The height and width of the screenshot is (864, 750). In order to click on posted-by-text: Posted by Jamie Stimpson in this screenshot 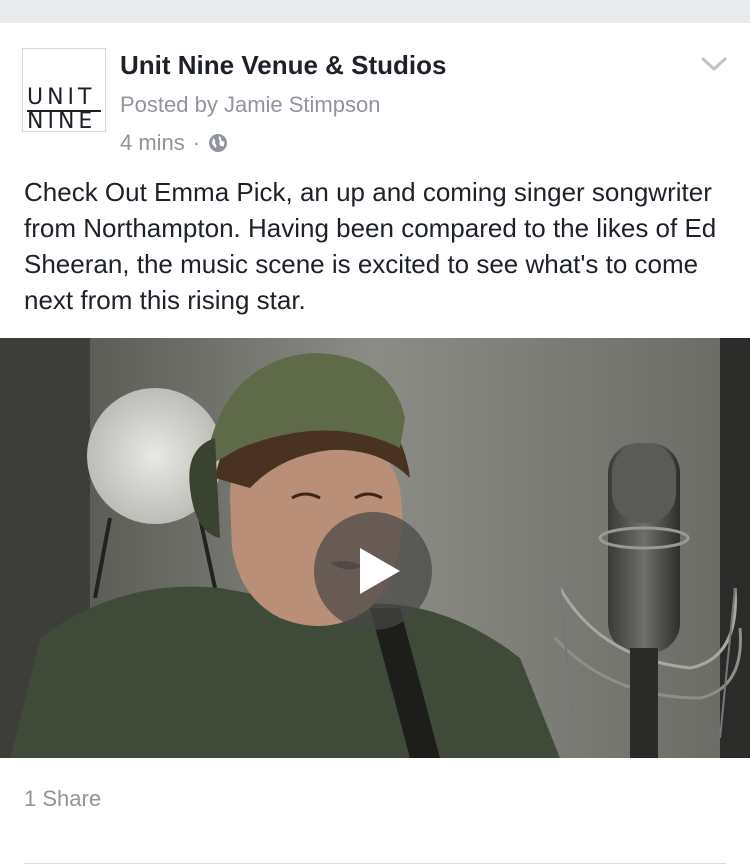, I will do `click(250, 104)`.